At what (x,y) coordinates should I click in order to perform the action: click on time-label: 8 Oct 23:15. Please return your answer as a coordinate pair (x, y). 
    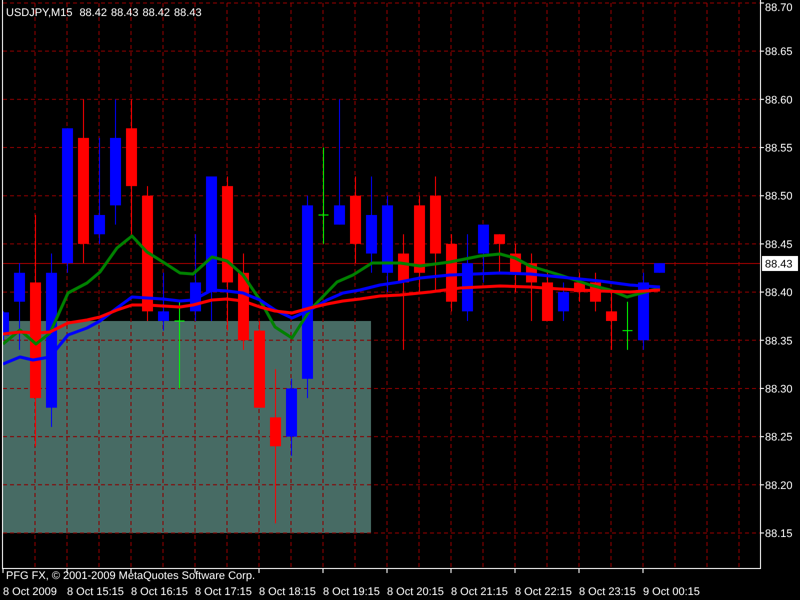
    Looking at the image, I should click on (607, 592).